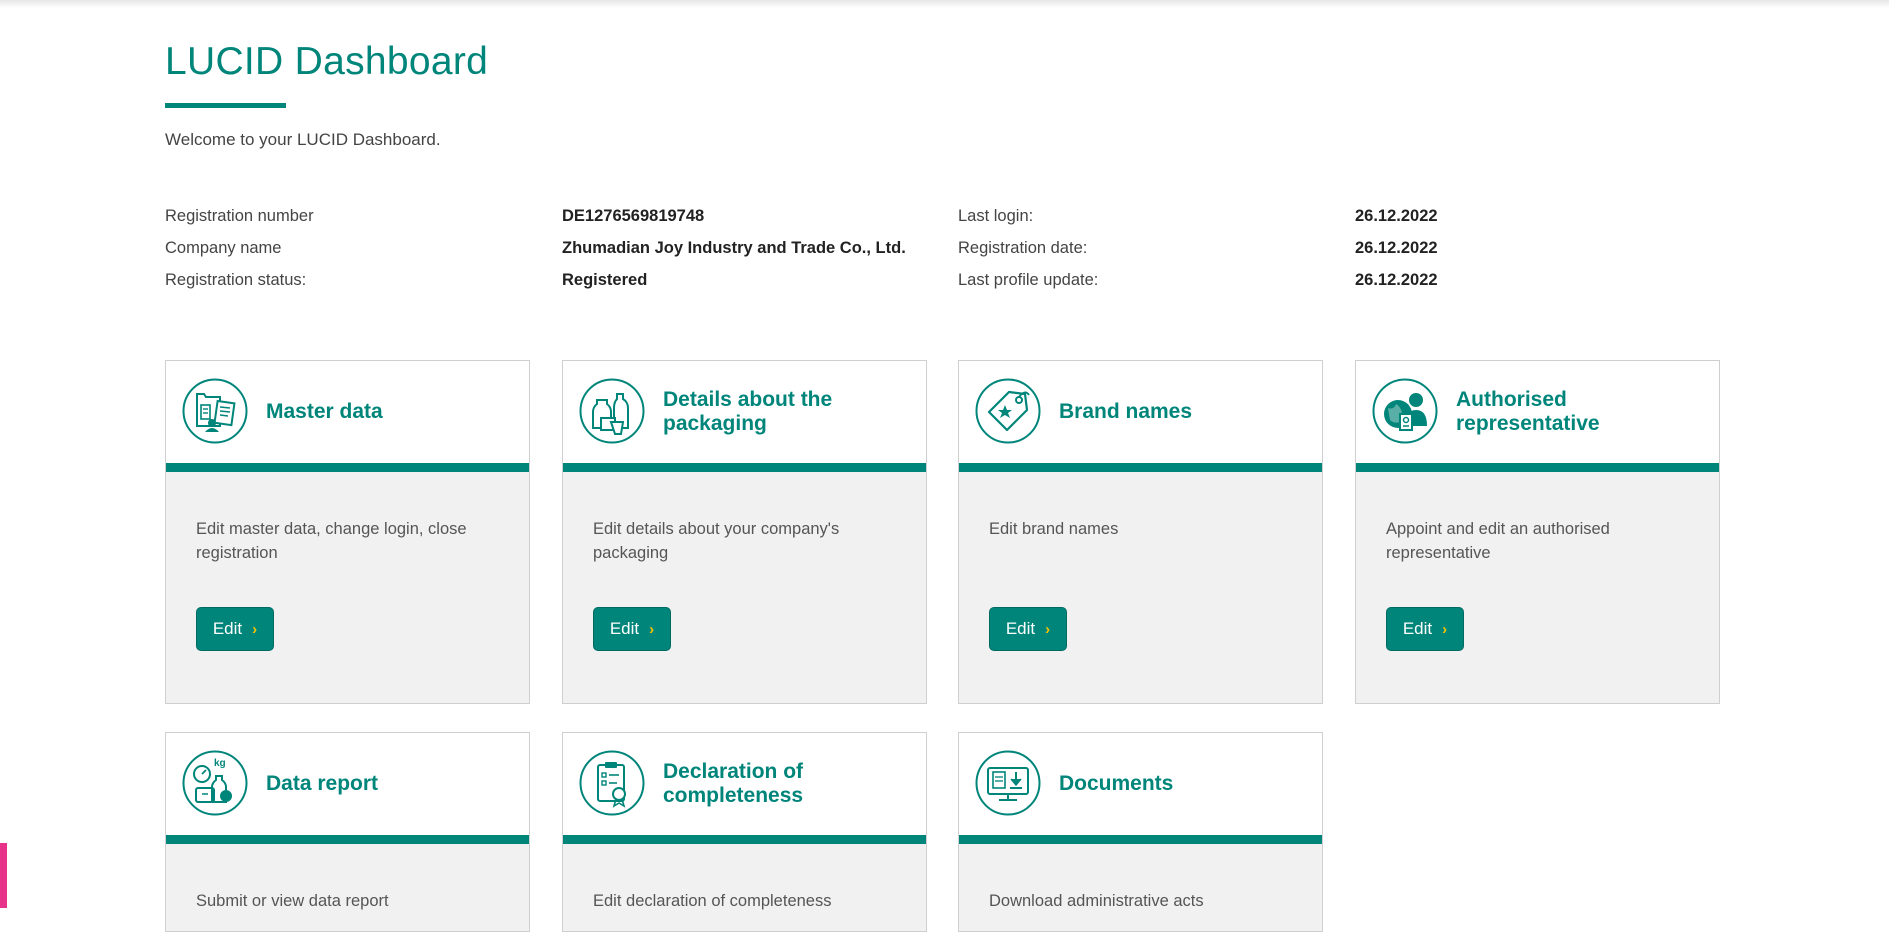 Image resolution: width=1889 pixels, height=932 pixels. Describe the element at coordinates (1096, 901) in the screenshot. I see `card-description: Download administrative acts` at that location.